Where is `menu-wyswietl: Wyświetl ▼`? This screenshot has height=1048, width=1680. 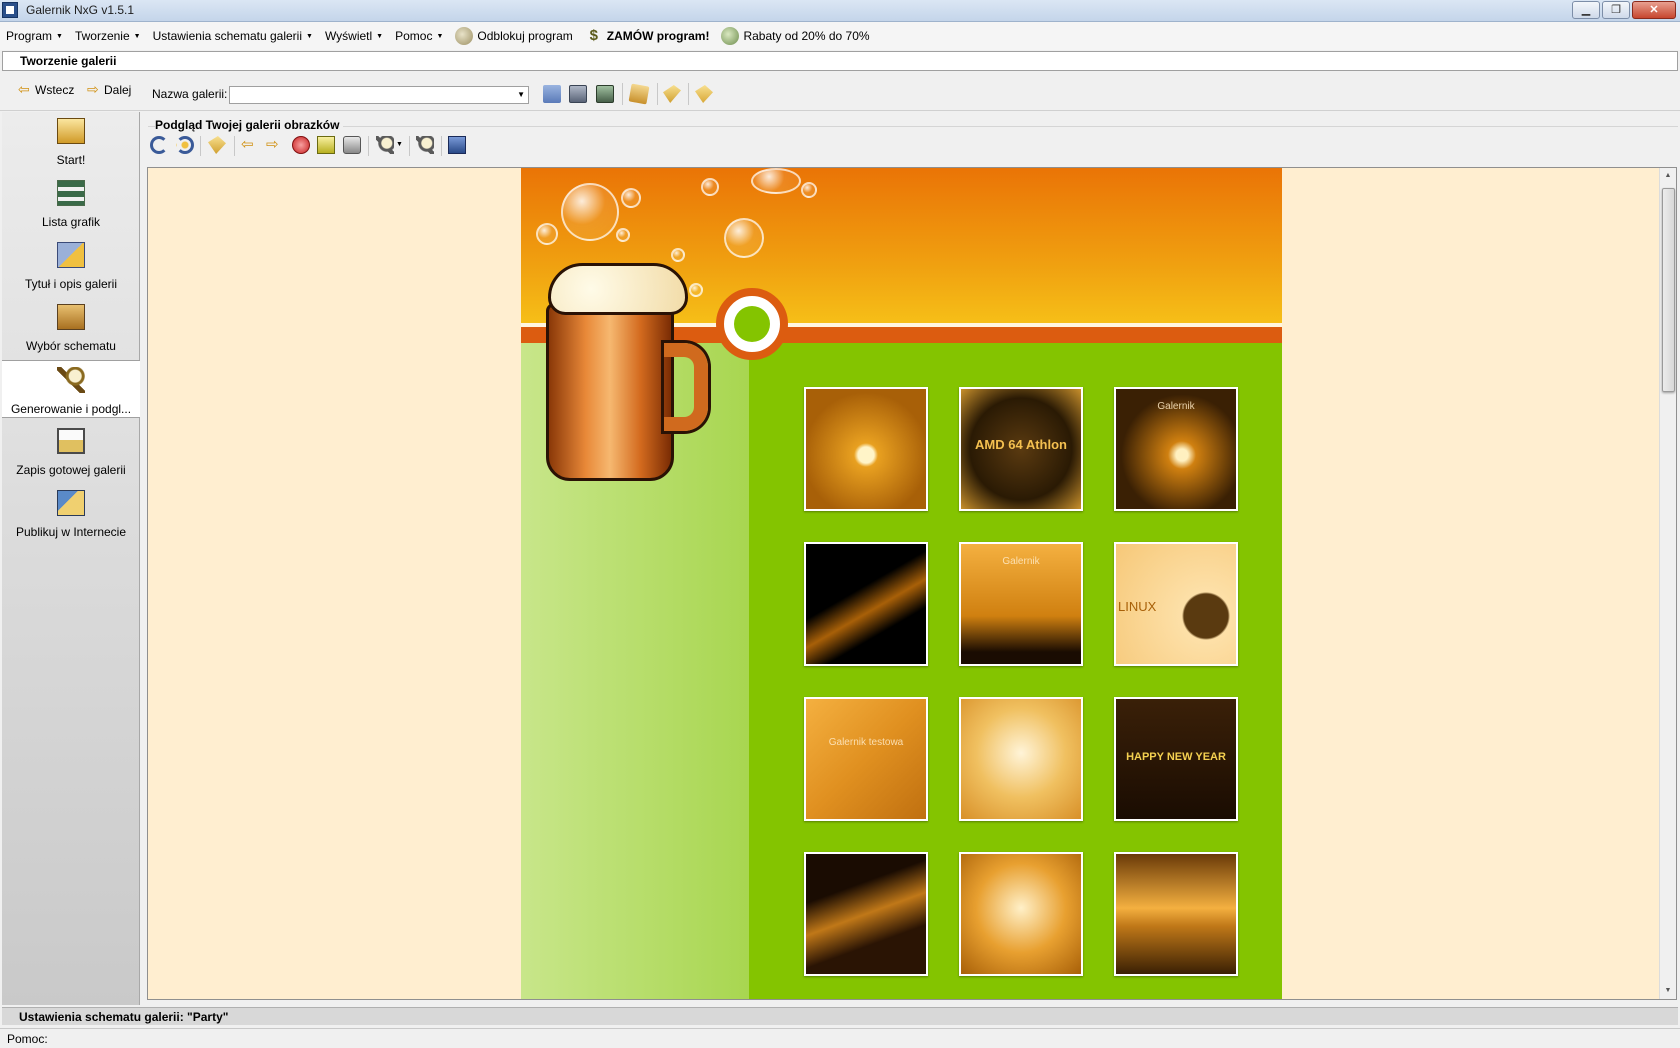
menu-wyswietl: Wyświetl ▼ is located at coordinates (354, 36).